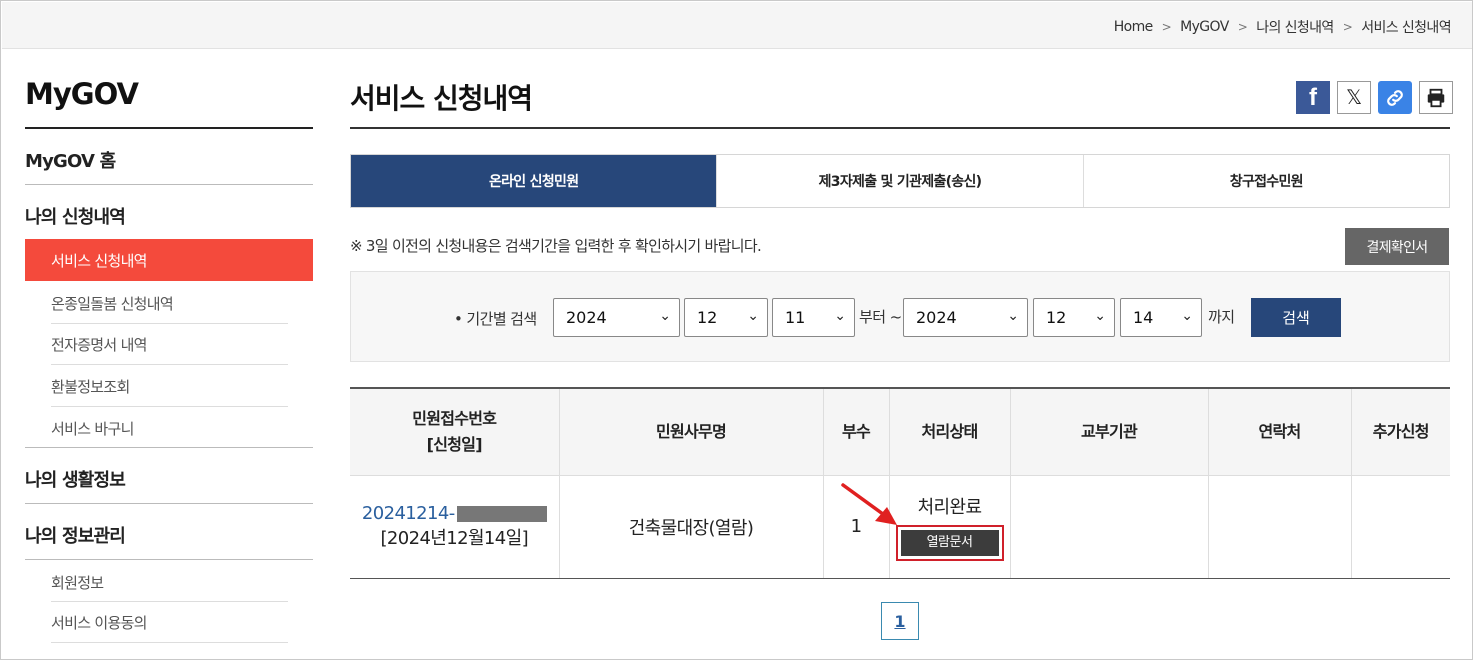 The image size is (1473, 660). Describe the element at coordinates (855, 431) in the screenshot. I see `col-header-copies: 부수` at that location.